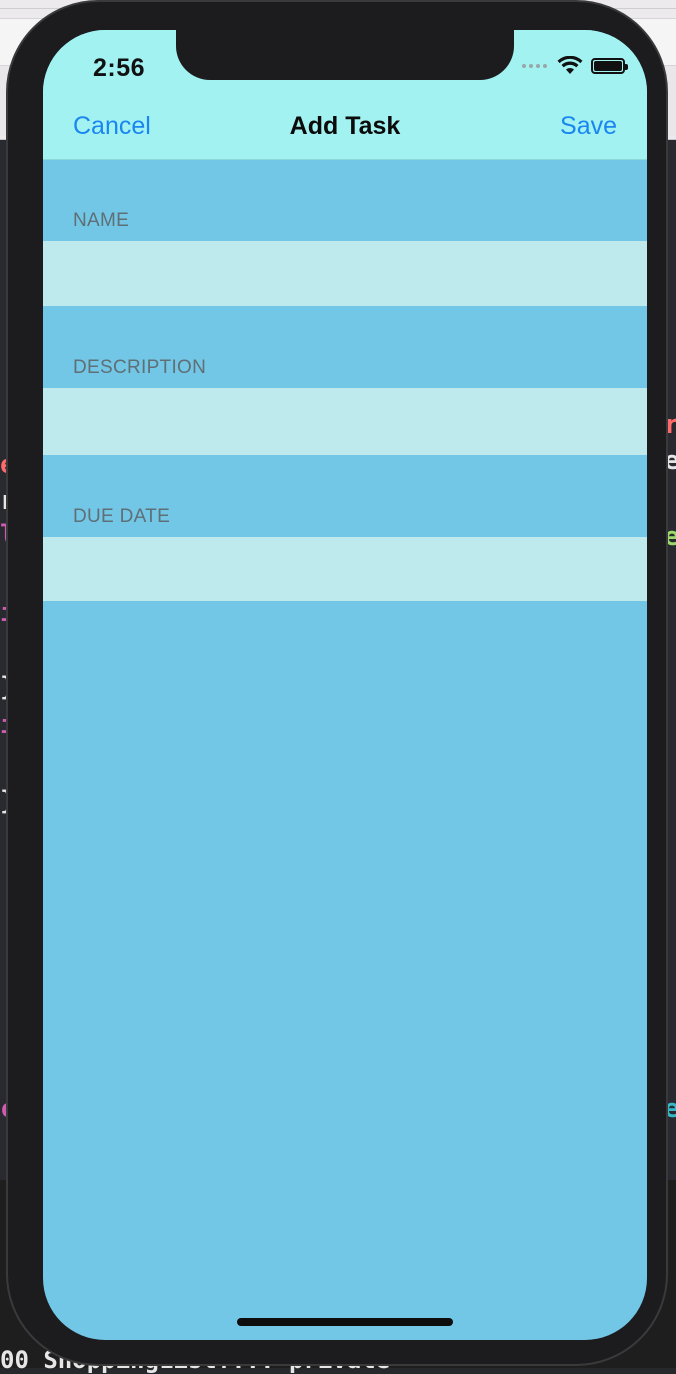 The image size is (676, 1374). I want to click on wifi-icon, so click(570, 65).